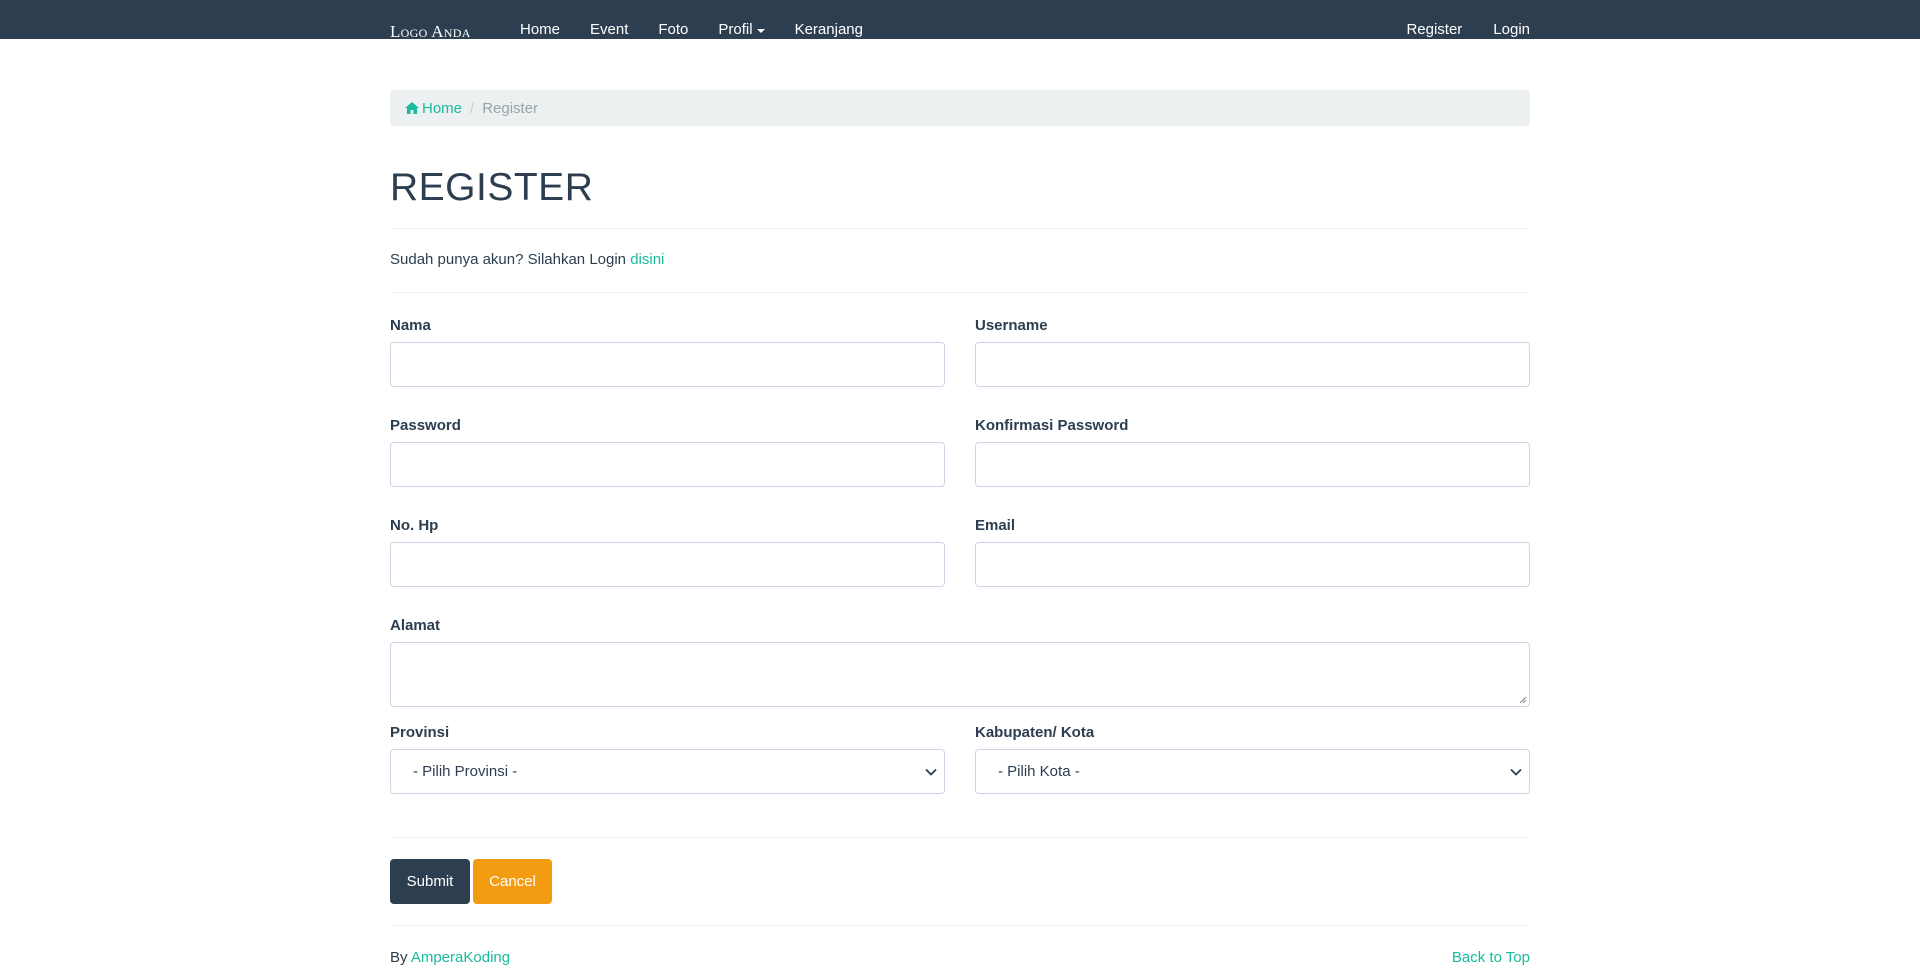 This screenshot has width=1920, height=975. Describe the element at coordinates (667, 464) in the screenshot. I see `password-input` at that location.